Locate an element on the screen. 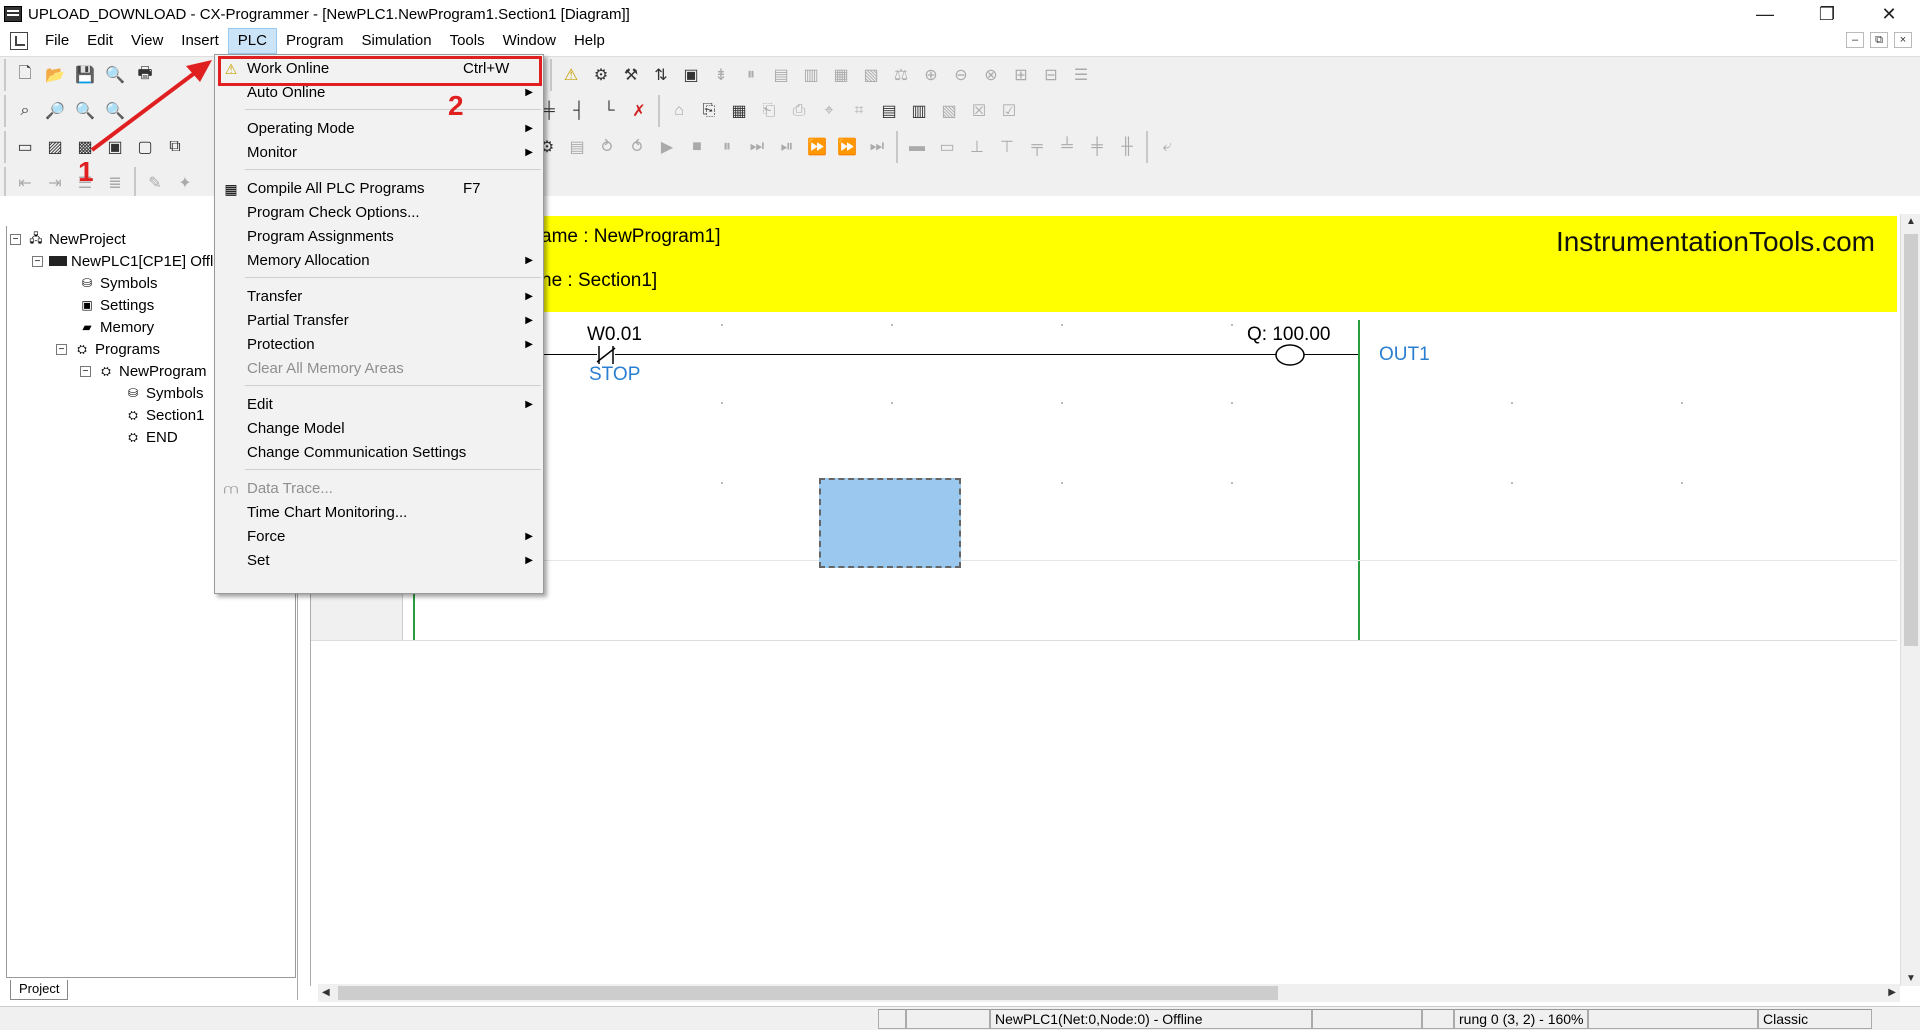 This screenshot has height=1030, width=1920. menu-file: File is located at coordinates (57, 41).